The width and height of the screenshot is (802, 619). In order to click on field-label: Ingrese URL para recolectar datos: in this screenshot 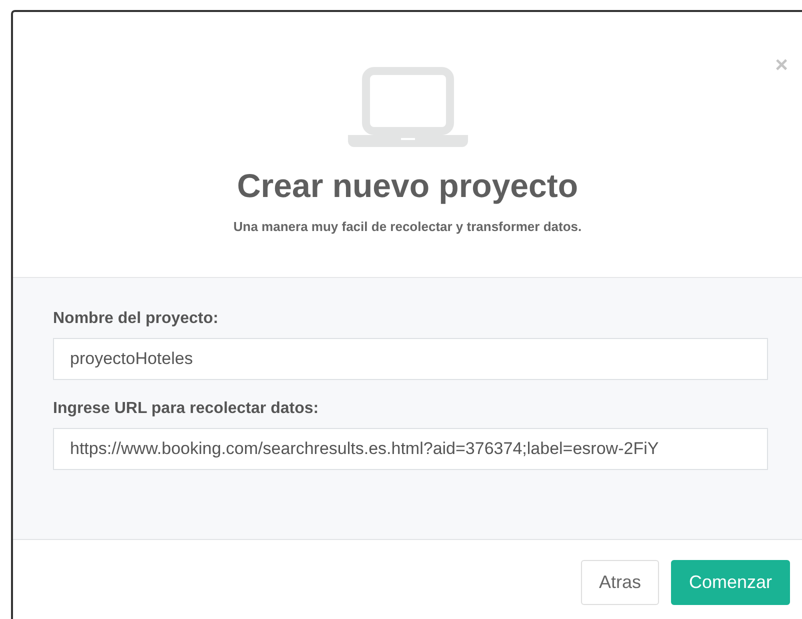, I will do `click(186, 409)`.